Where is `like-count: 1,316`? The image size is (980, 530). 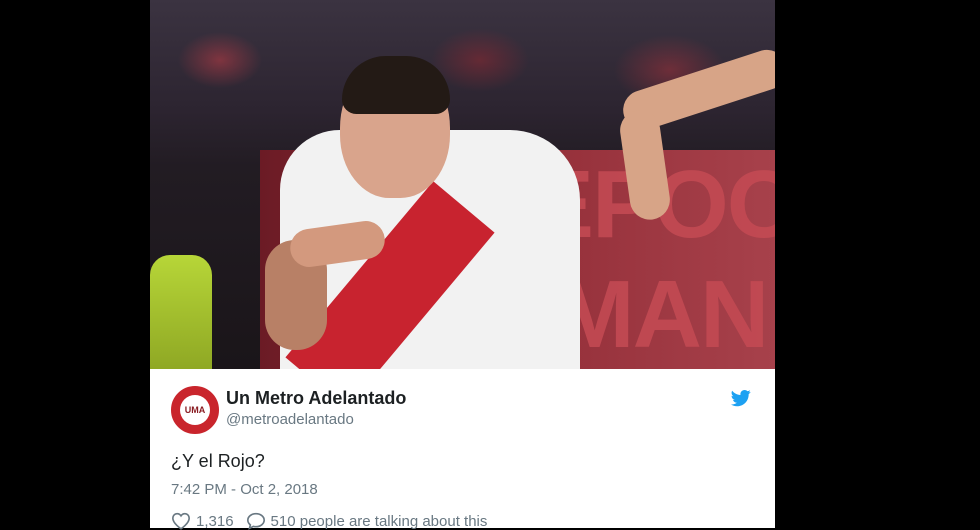
like-count: 1,316 is located at coordinates (215, 521).